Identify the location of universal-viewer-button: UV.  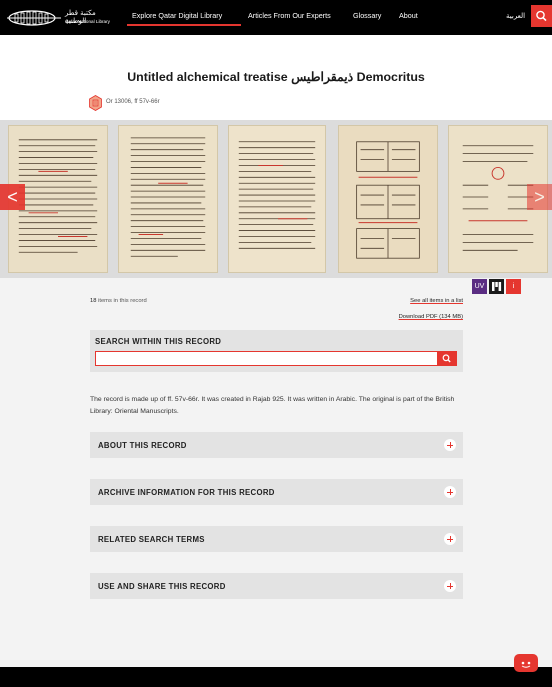
(479, 286).